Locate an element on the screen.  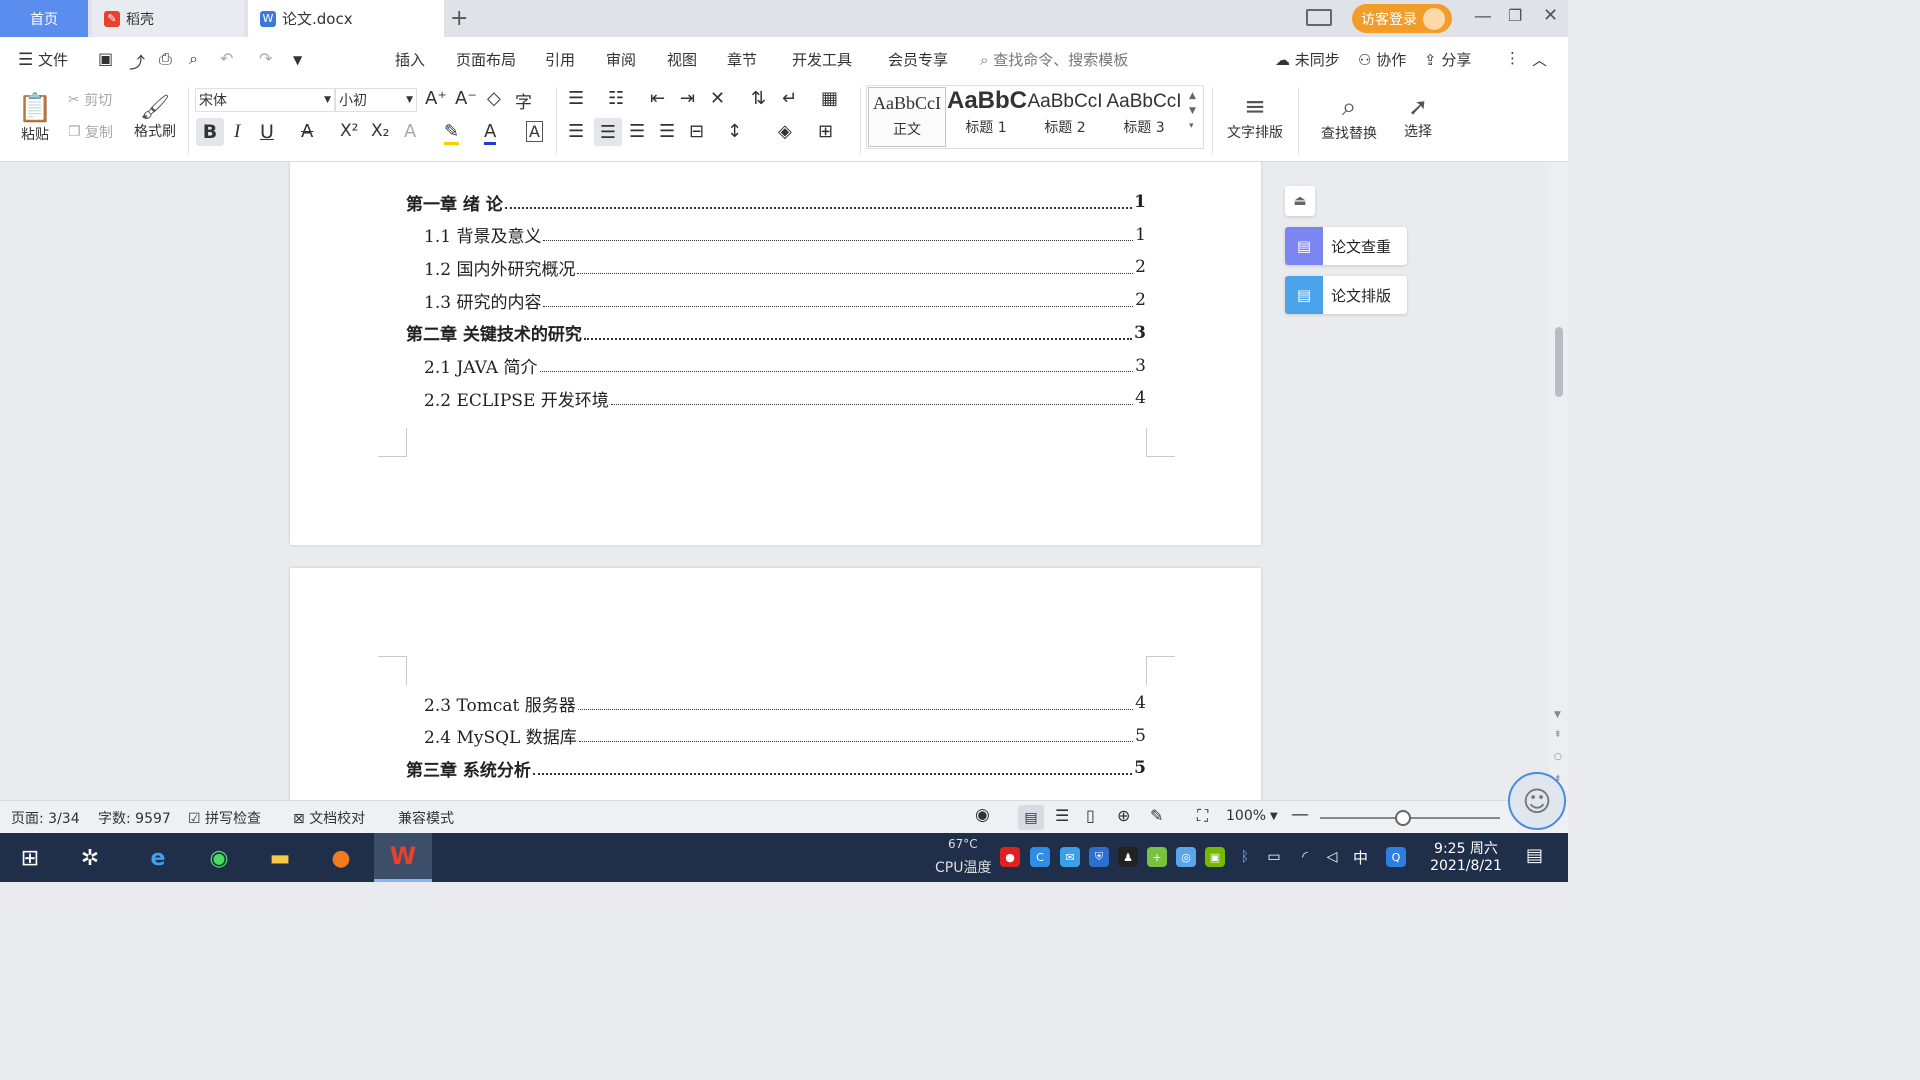
toc-entry: 2.1 JAVA 简介 3 is located at coordinates (776, 366).